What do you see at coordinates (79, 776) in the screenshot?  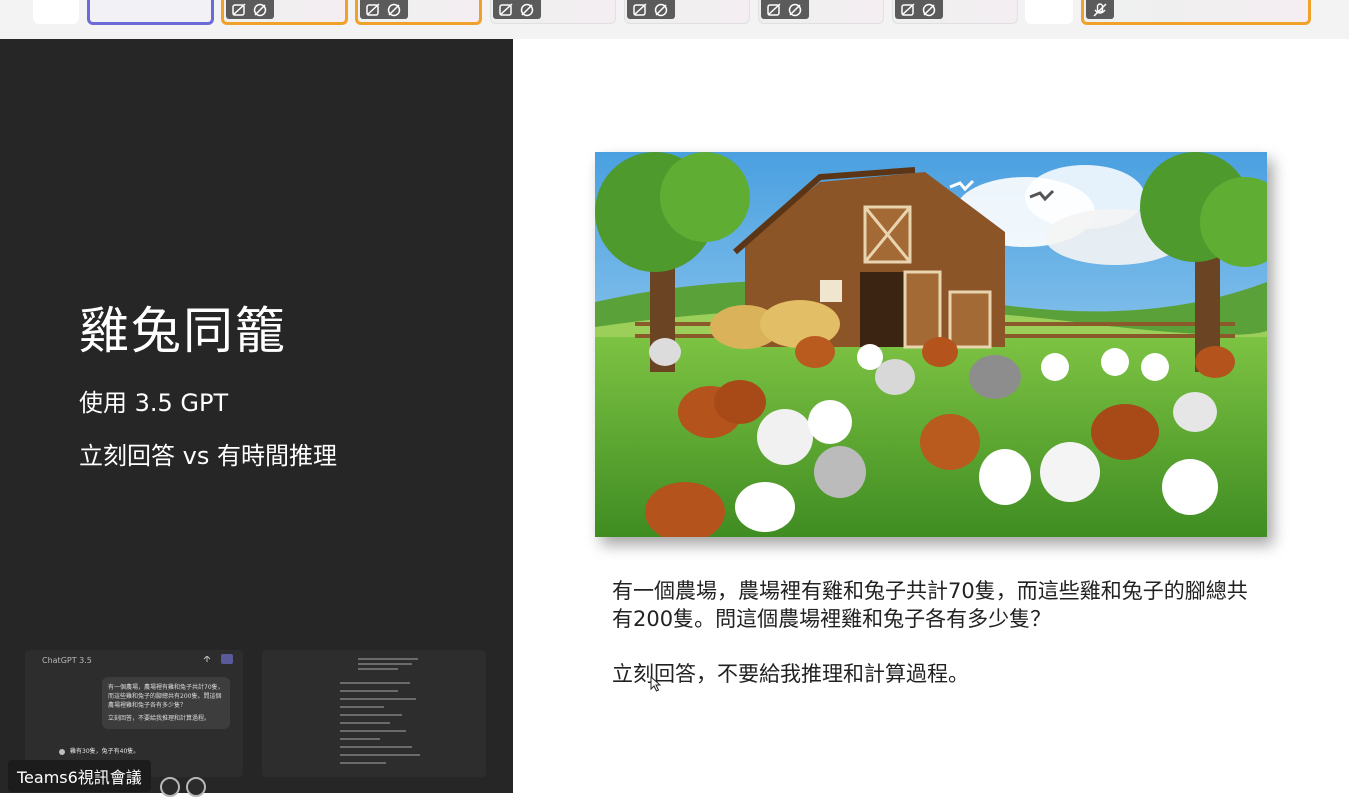 I see `meeting-name-label: Teams6視訊會議` at bounding box center [79, 776].